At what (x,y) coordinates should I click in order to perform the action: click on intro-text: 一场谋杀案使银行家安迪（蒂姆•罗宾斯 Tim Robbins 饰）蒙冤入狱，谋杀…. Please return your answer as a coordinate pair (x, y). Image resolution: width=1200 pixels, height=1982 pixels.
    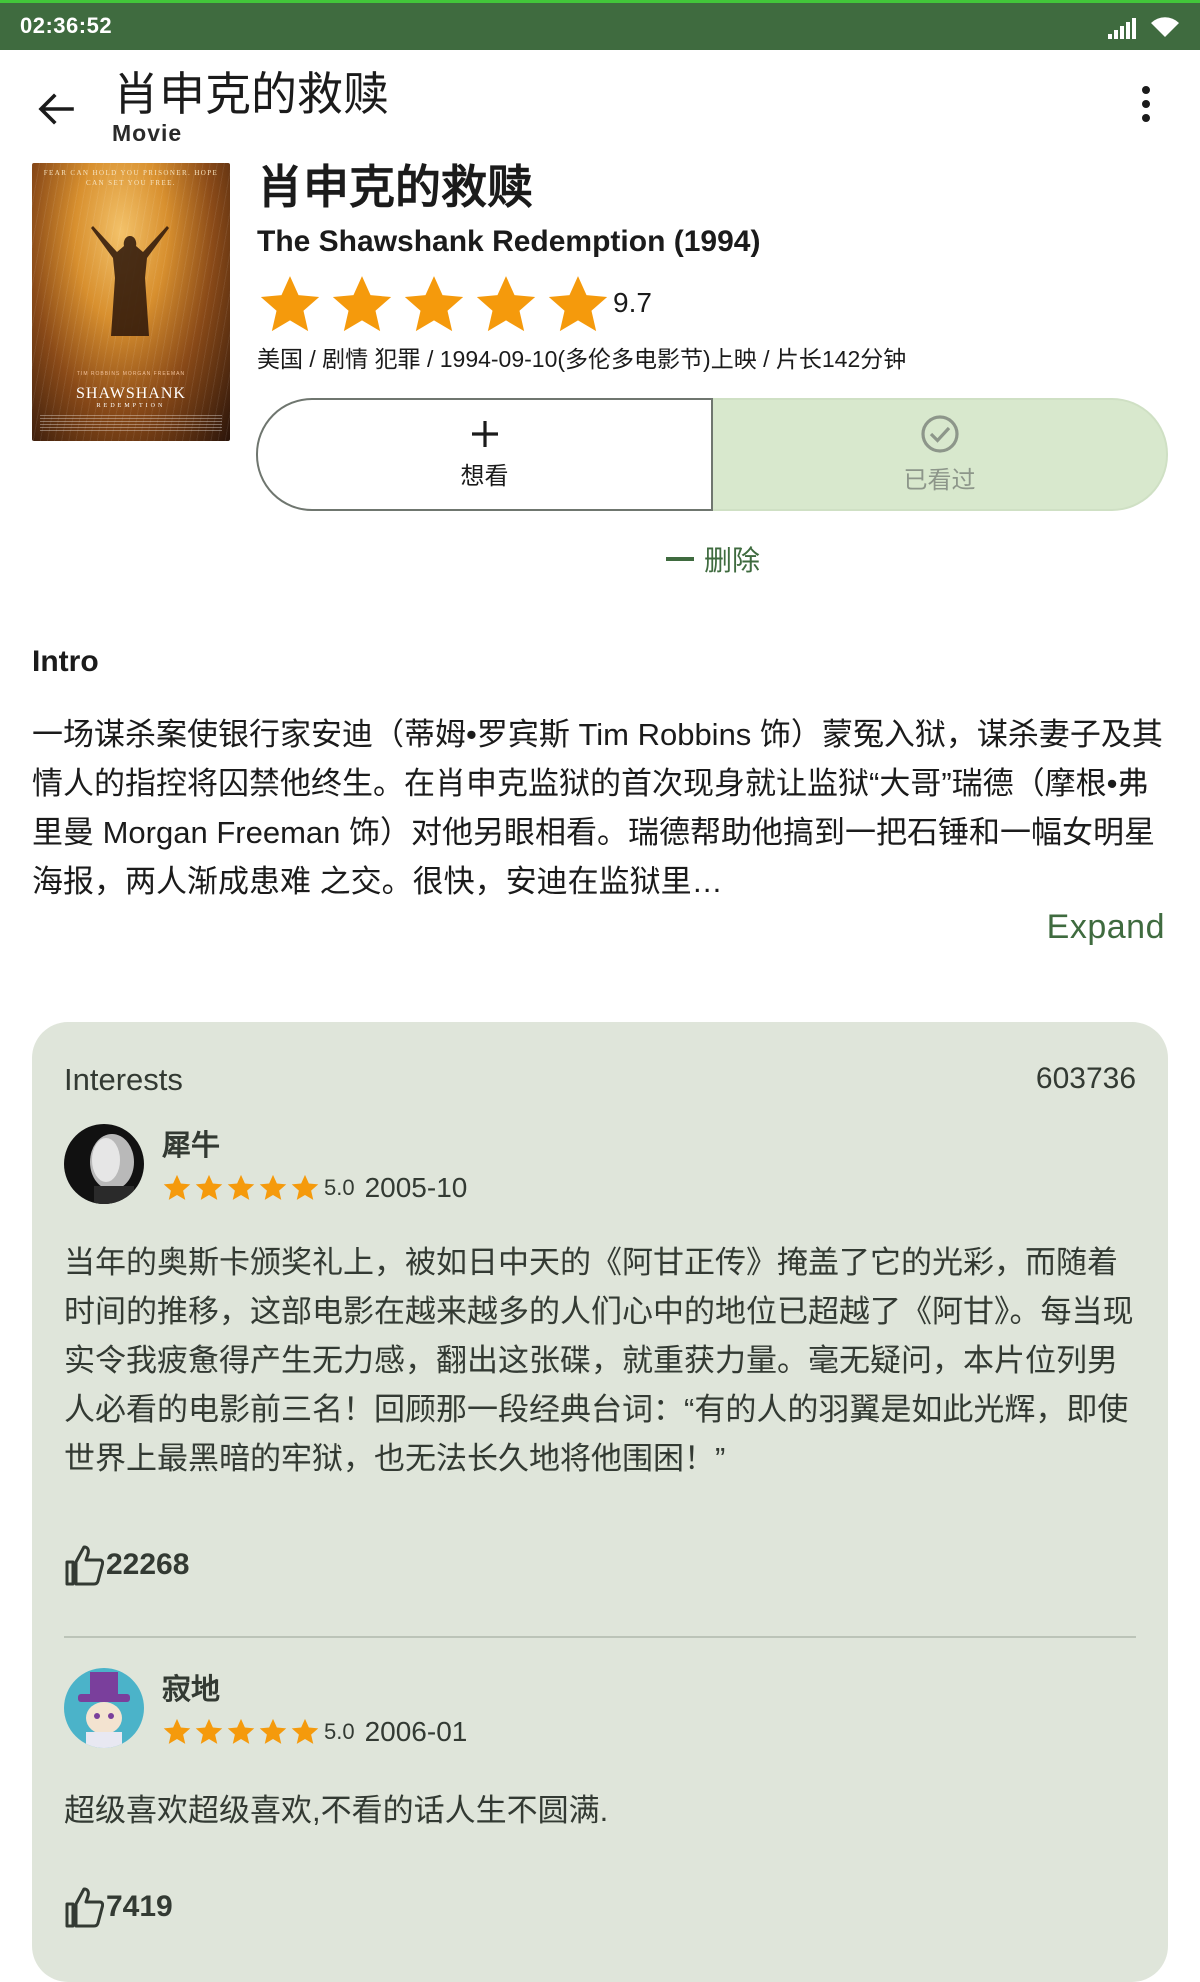
    Looking at the image, I should click on (597, 808).